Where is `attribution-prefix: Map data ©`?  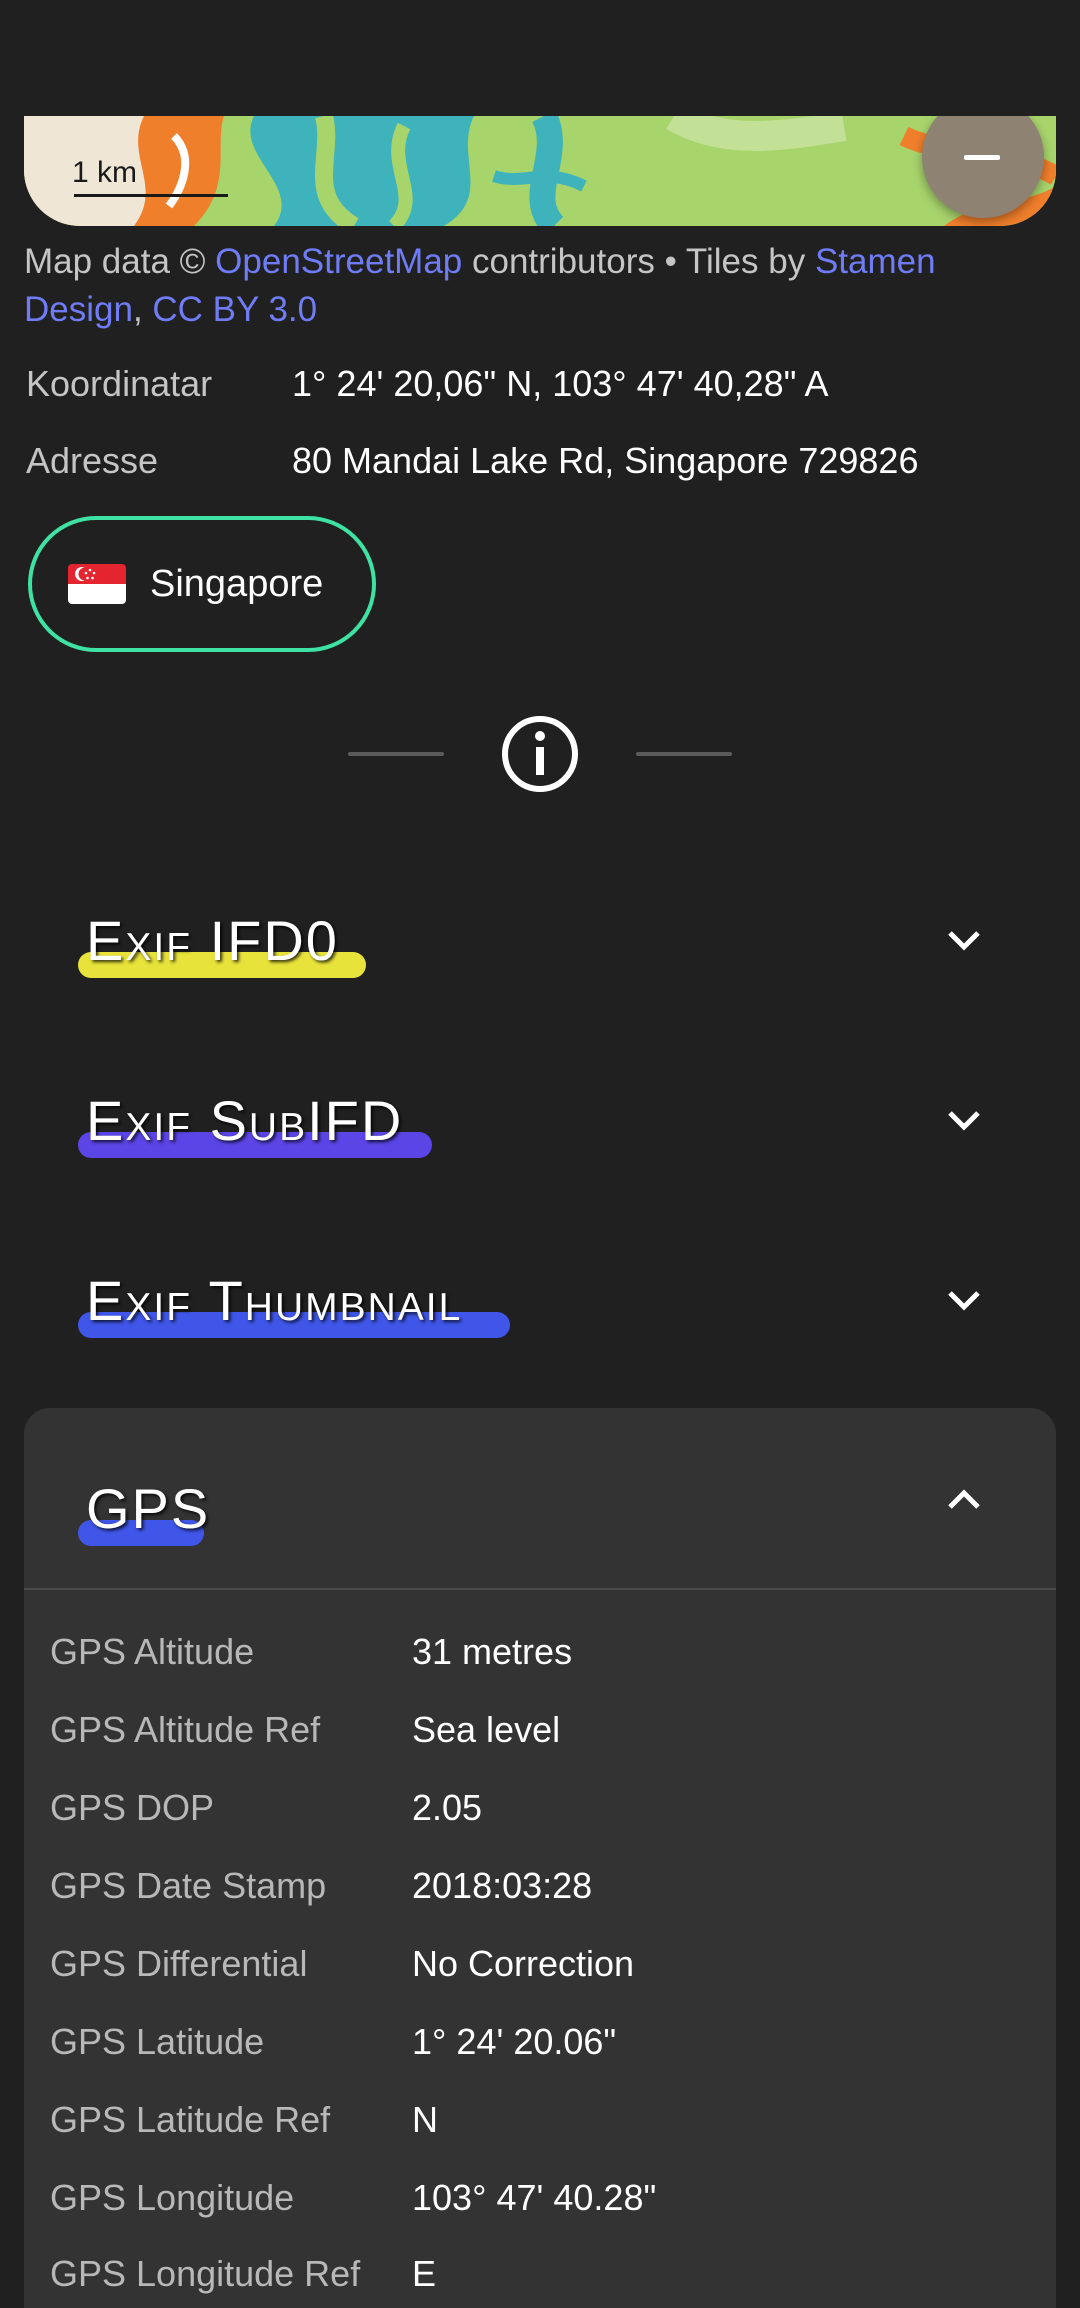 attribution-prefix: Map data © is located at coordinates (120, 261).